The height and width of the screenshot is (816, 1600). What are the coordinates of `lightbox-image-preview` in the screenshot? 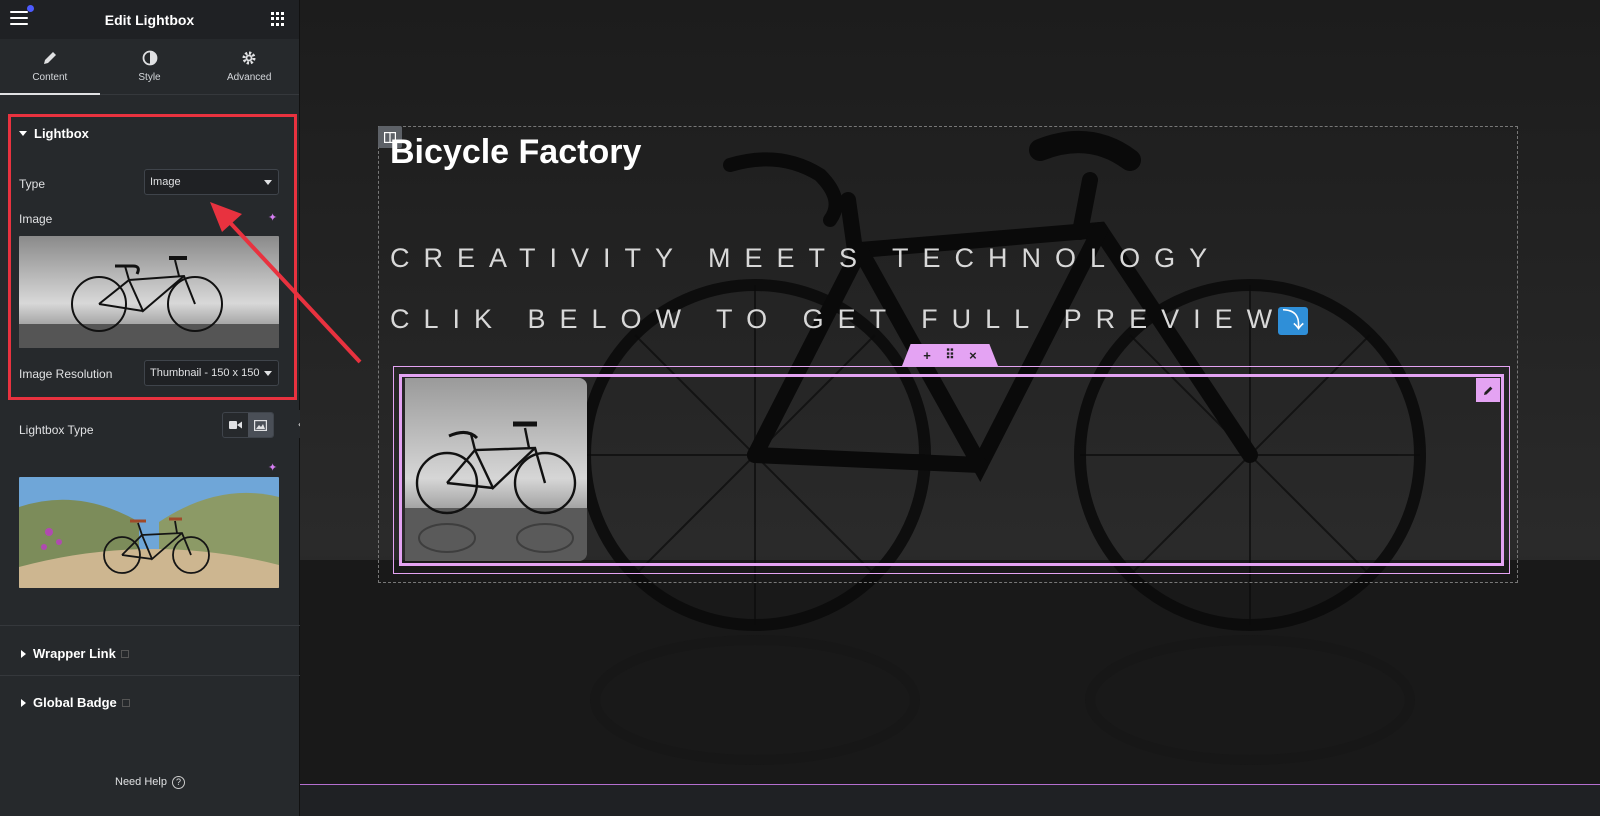 It's located at (149, 532).